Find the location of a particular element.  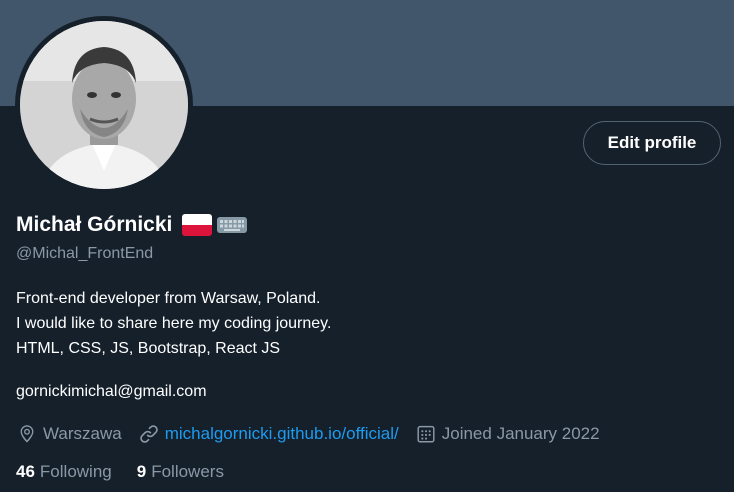

following-label: Following is located at coordinates (75, 471).